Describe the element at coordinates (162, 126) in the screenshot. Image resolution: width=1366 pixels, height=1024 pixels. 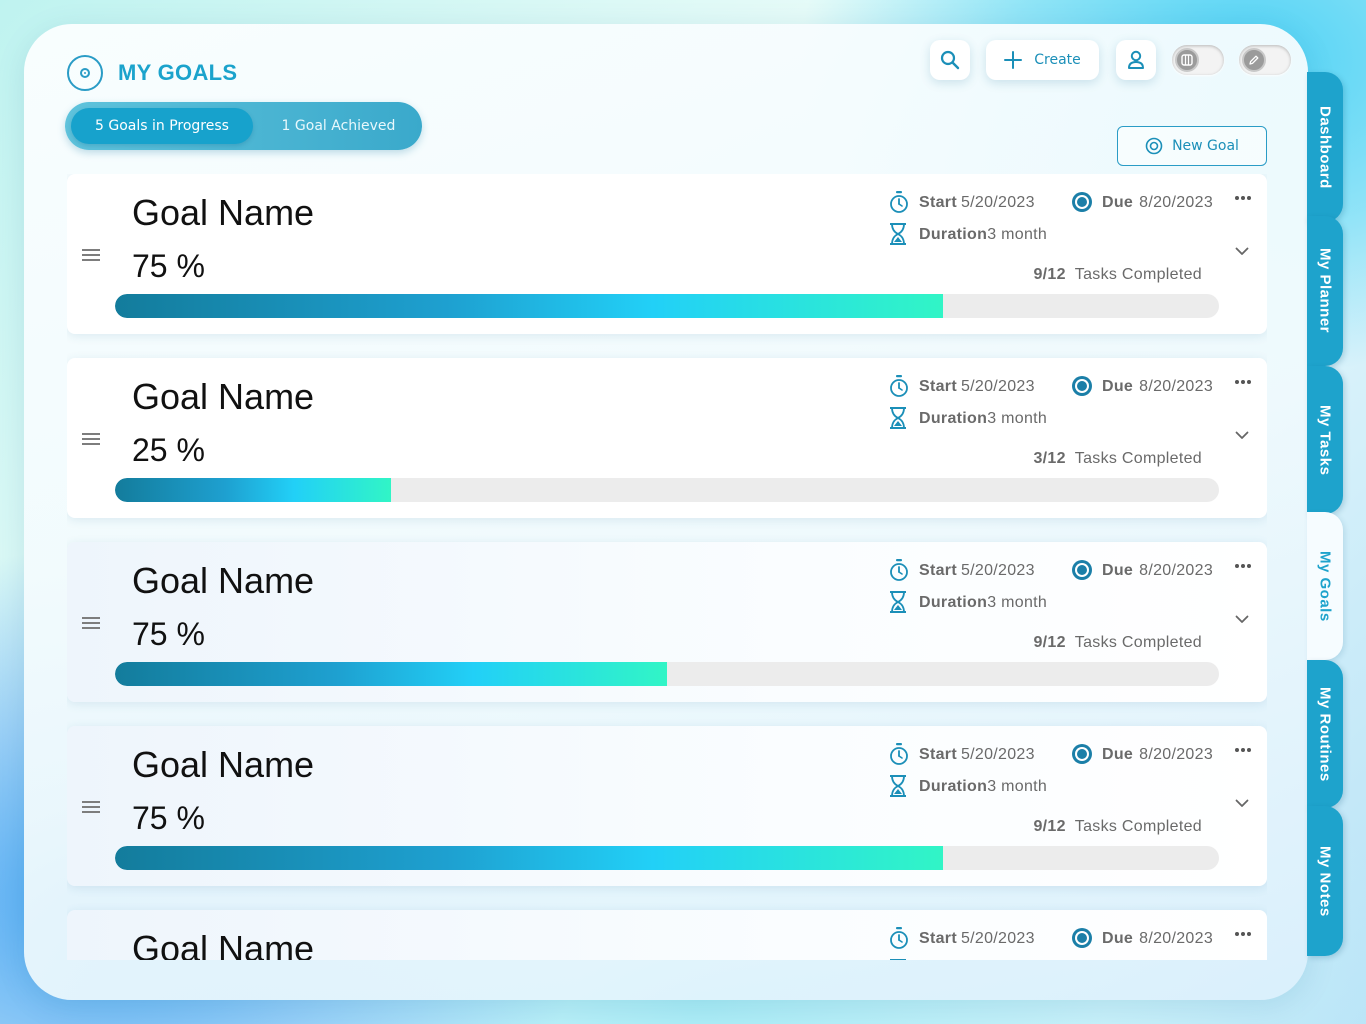
I see `filter-in-progress-button: 5 Goals in Progress` at that location.